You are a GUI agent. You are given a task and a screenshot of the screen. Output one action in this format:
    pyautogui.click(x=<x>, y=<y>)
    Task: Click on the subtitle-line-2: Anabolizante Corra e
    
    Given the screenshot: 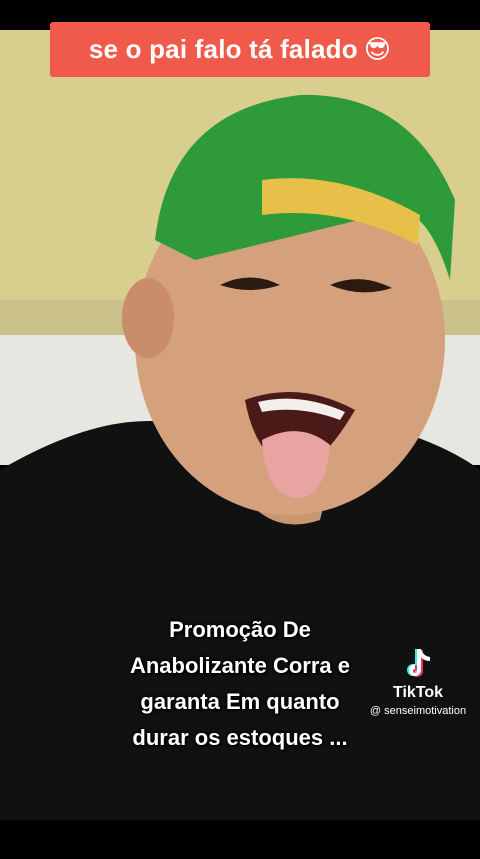 What is the action you would take?
    pyautogui.click(x=240, y=665)
    